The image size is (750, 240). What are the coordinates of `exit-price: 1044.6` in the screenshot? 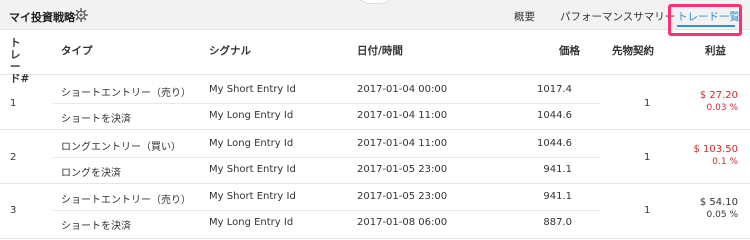 It's located at (554, 115).